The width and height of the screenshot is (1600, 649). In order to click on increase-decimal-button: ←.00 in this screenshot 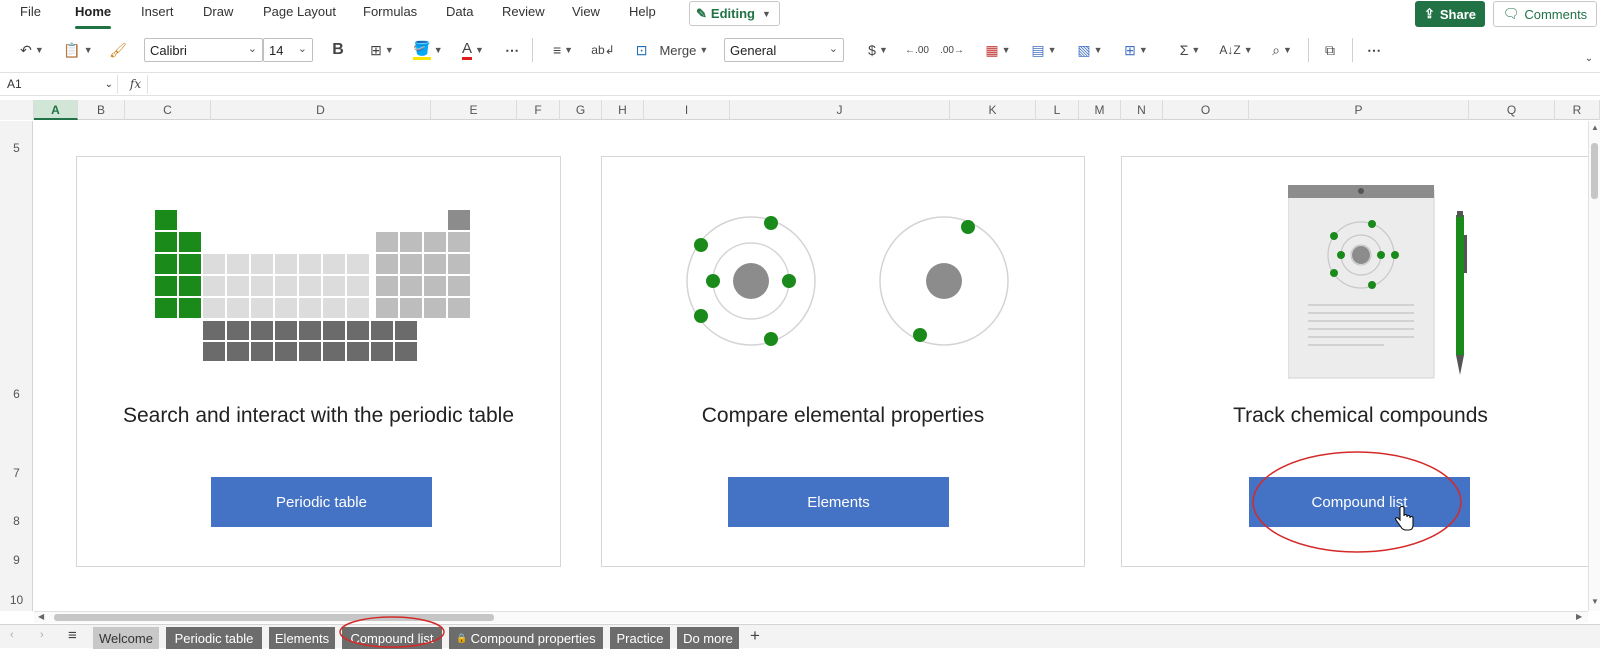, I will do `click(917, 50)`.